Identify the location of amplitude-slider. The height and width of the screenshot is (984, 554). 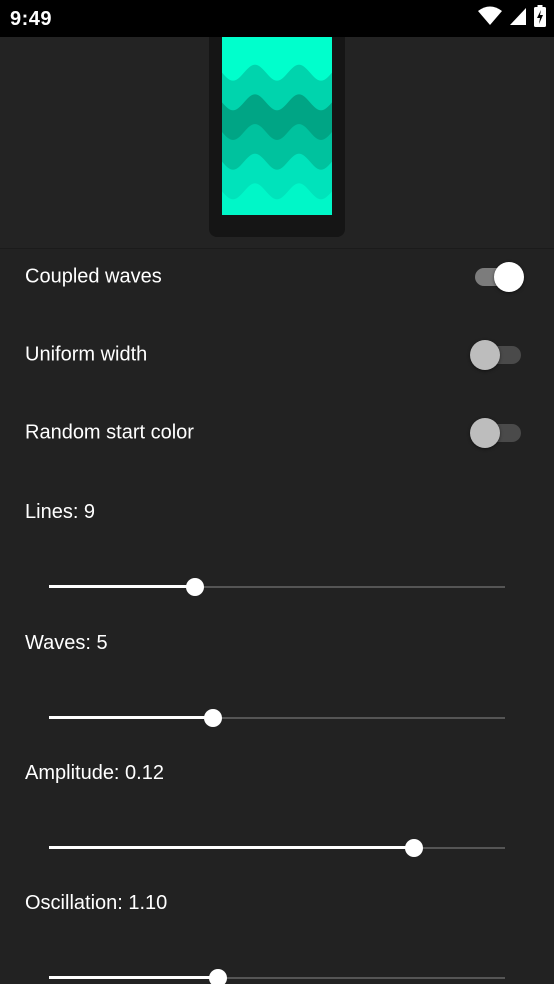
(277, 848).